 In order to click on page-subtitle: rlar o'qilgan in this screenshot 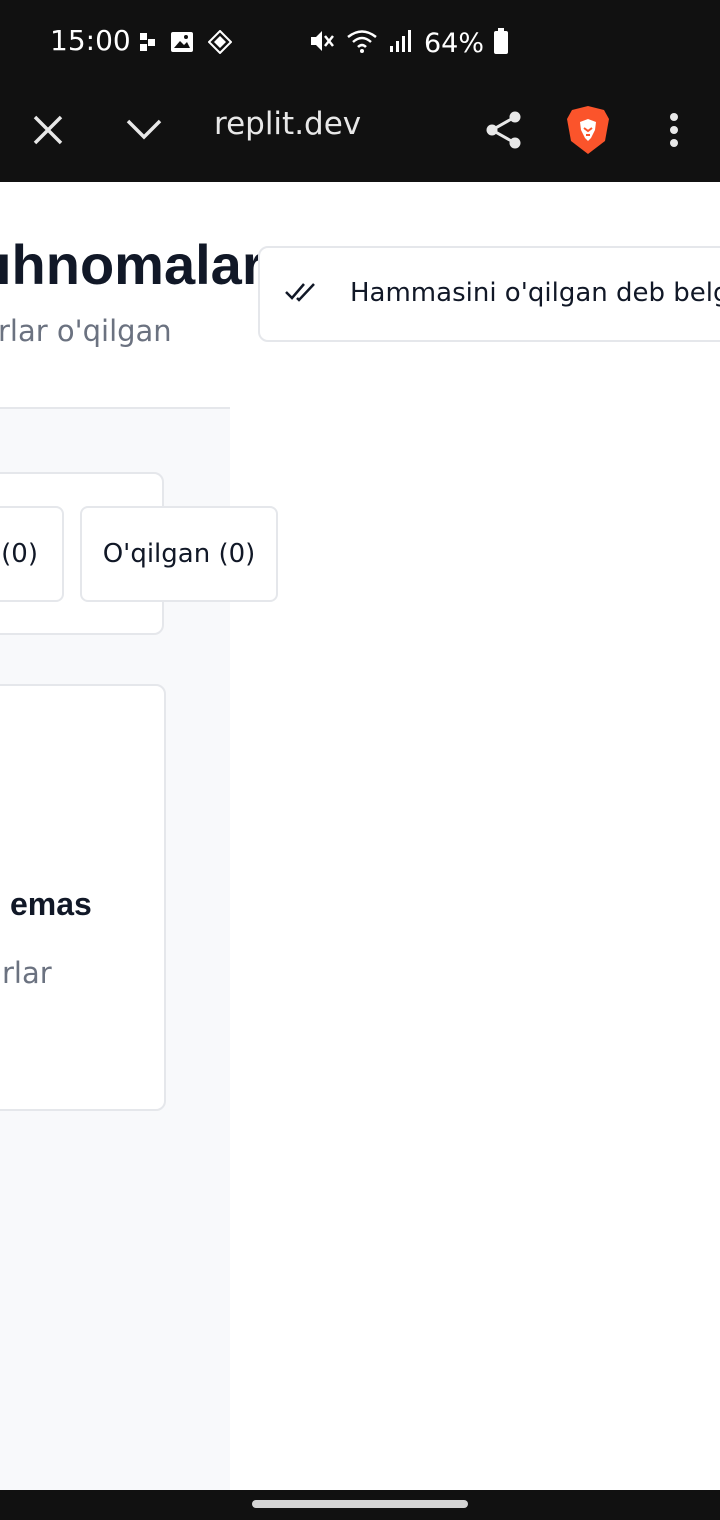, I will do `click(86, 331)`.